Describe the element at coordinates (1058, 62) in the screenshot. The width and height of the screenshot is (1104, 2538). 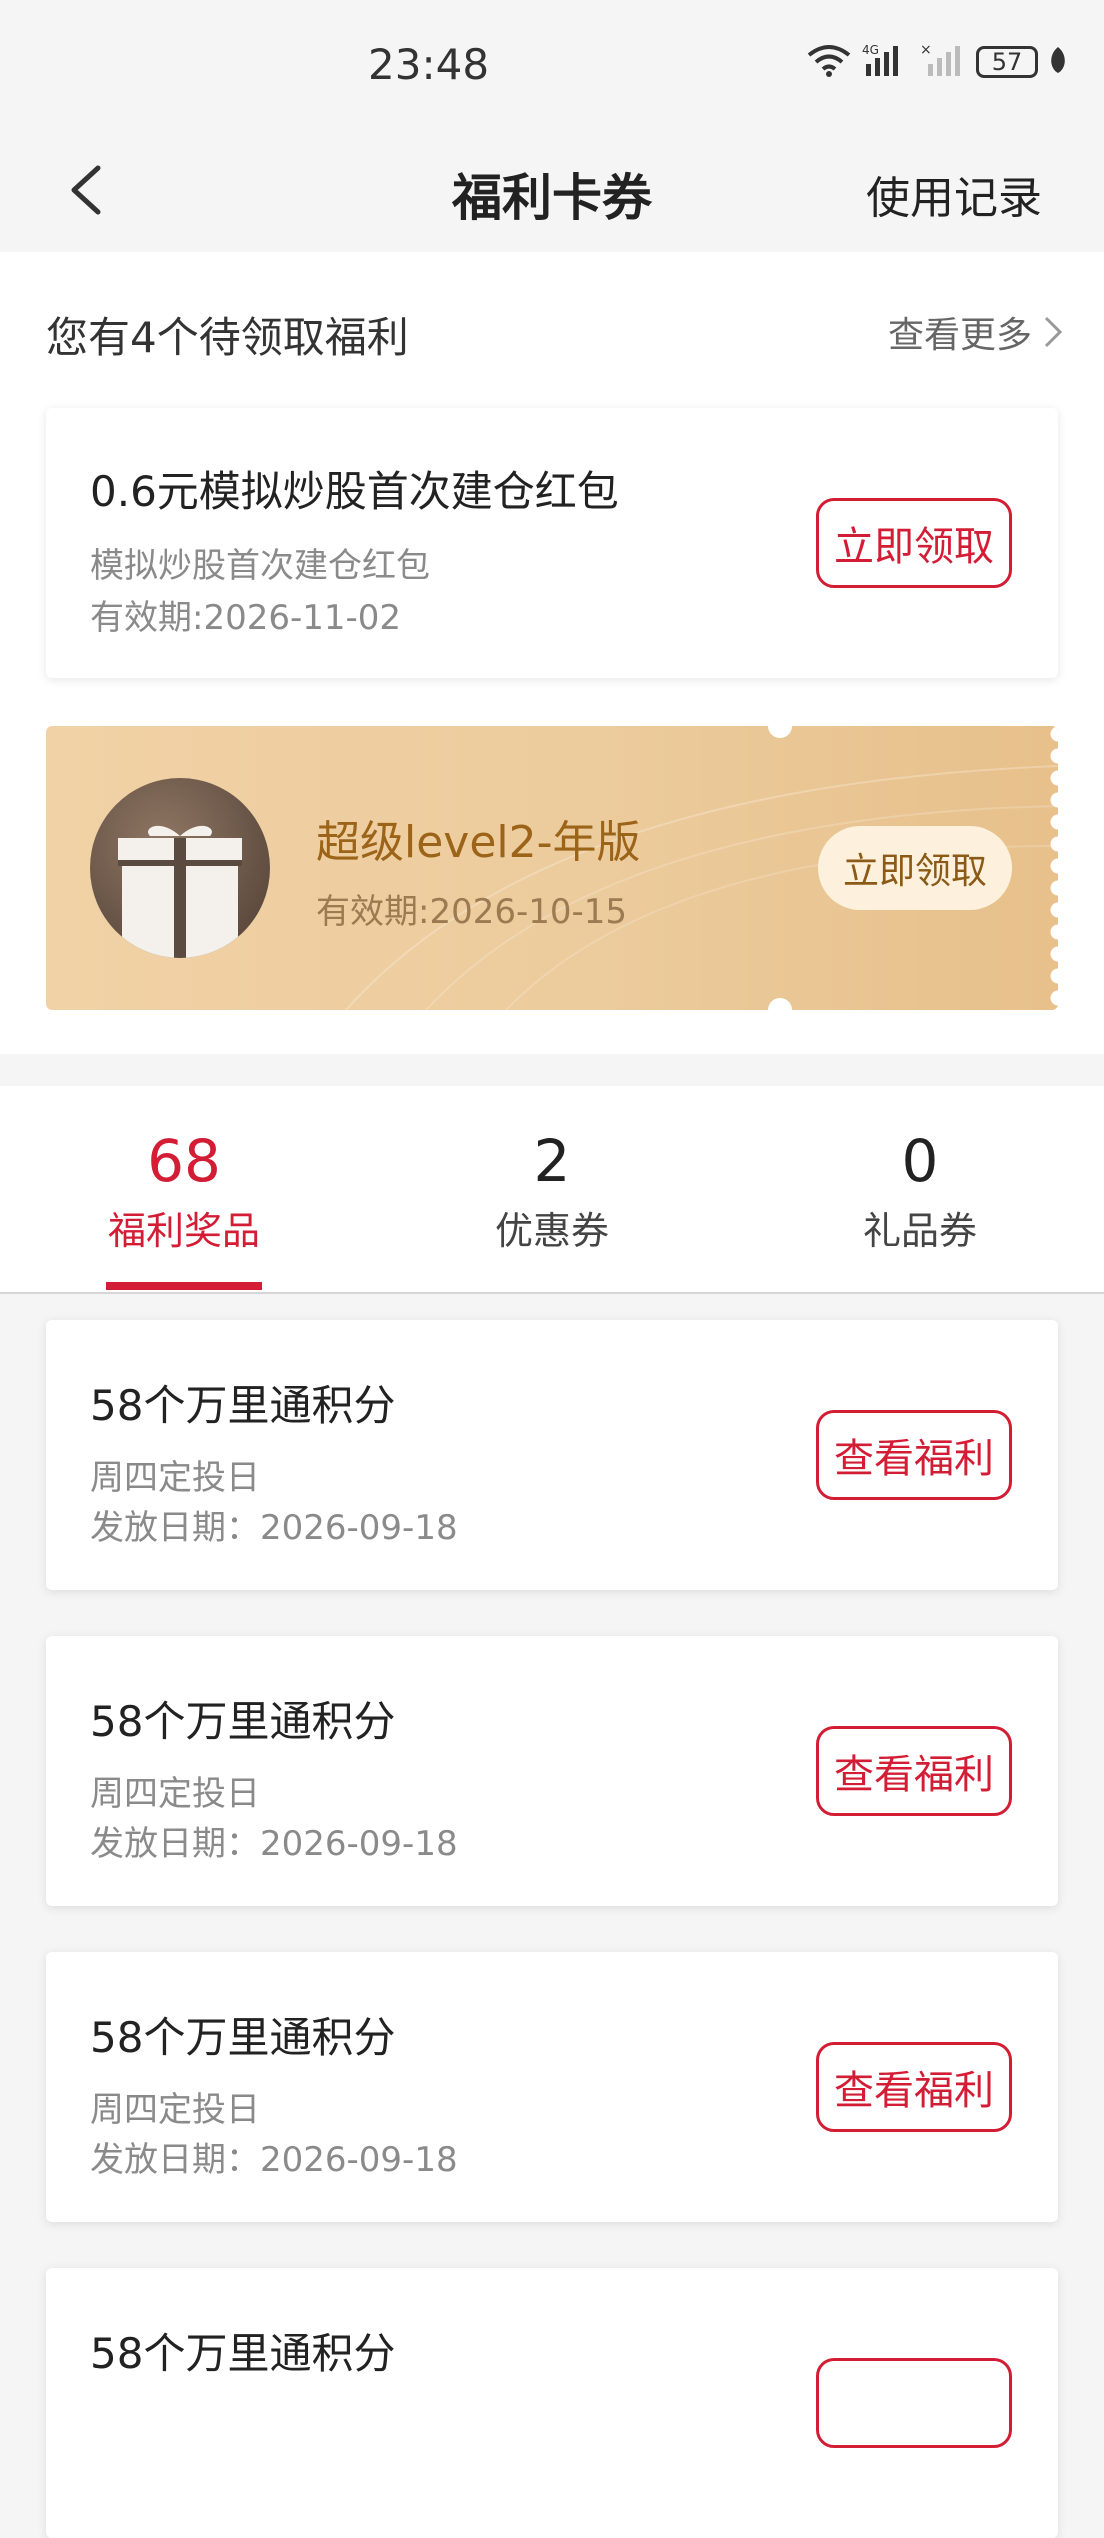
I see `leaf-icon` at that location.